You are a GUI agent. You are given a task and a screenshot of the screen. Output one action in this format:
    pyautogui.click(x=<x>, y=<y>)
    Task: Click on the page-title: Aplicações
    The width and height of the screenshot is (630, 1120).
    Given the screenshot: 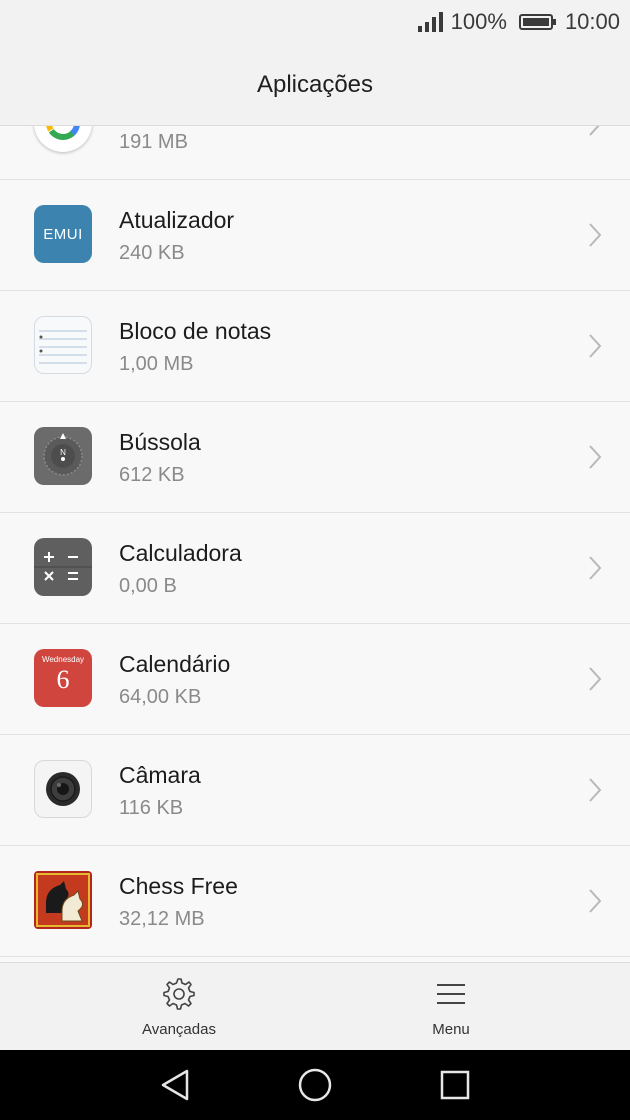 What is the action you would take?
    pyautogui.click(x=315, y=84)
    